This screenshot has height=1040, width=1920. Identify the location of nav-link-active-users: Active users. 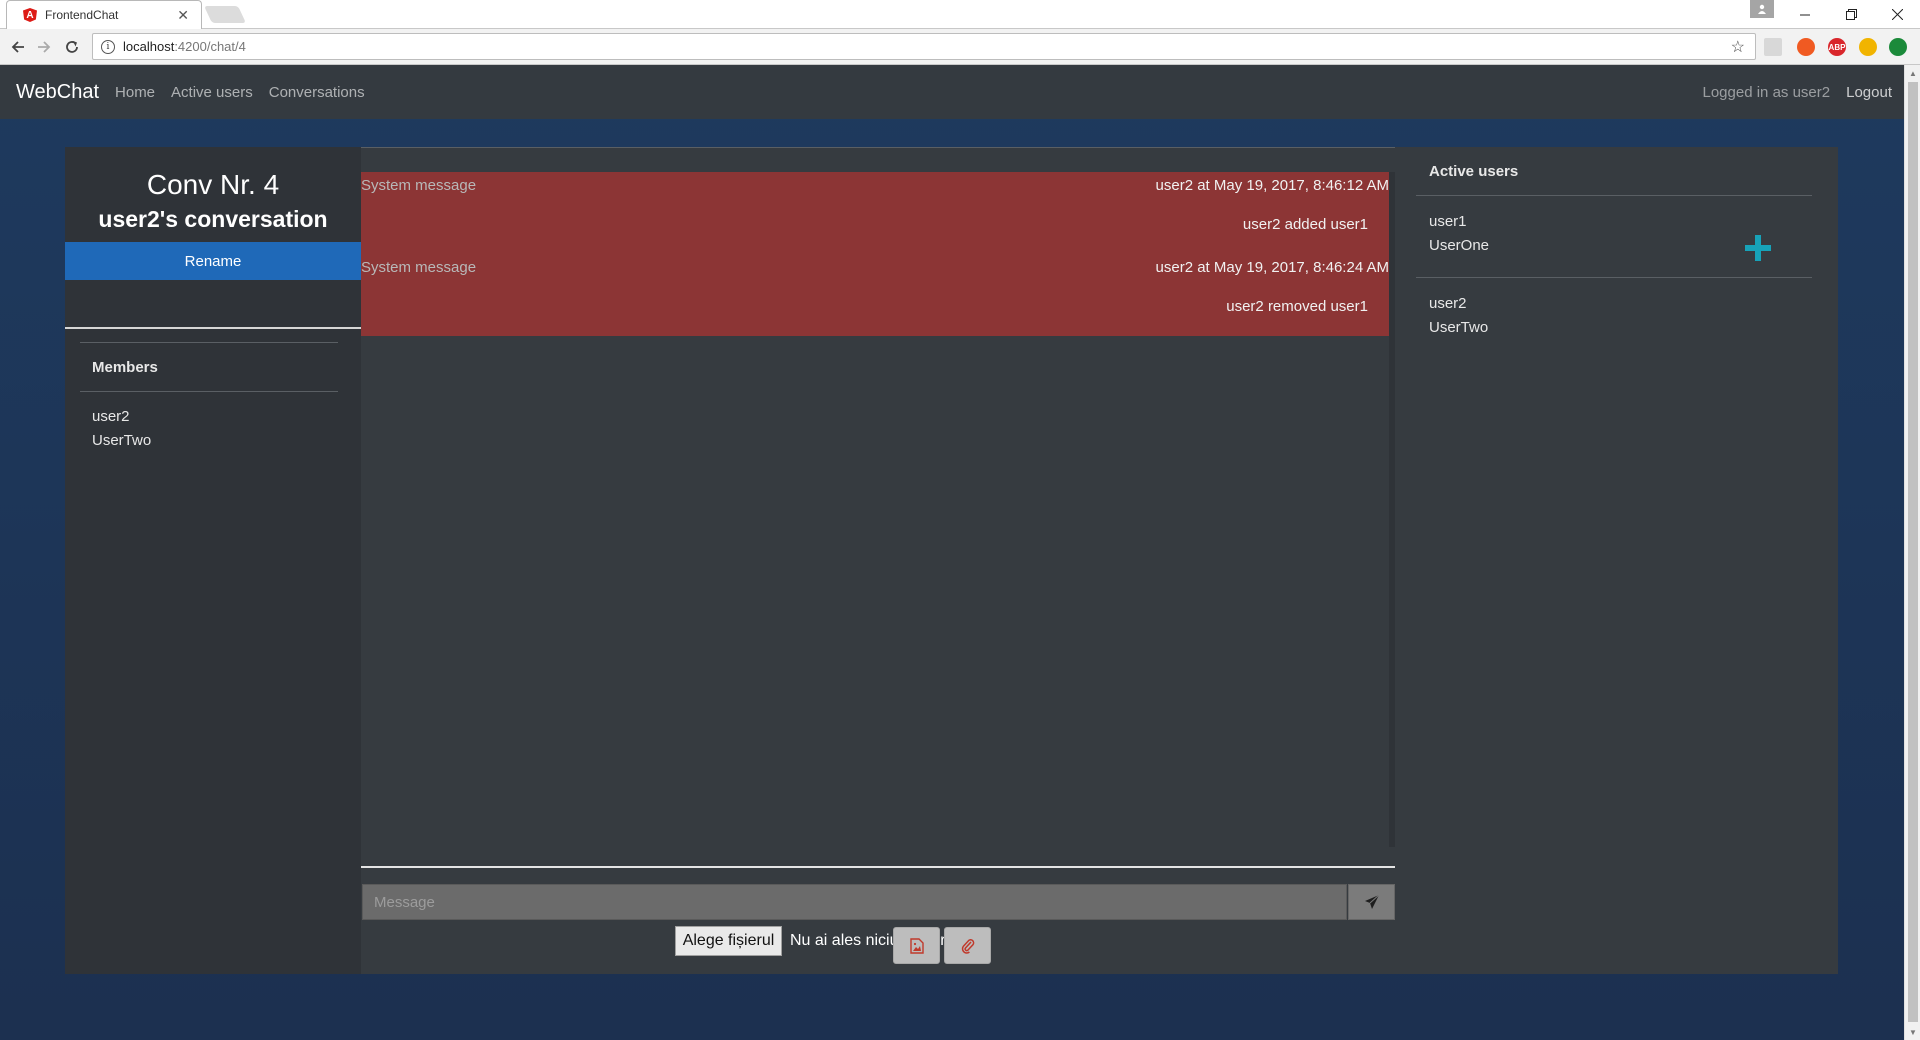
(212, 92).